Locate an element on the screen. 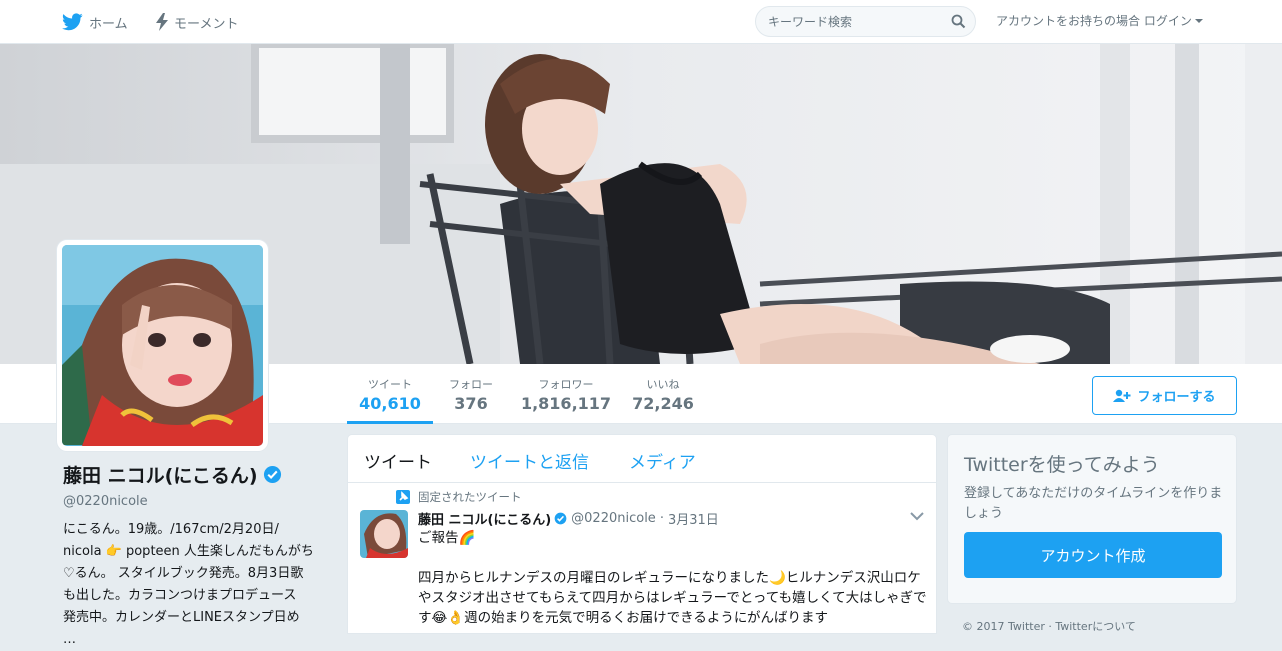 The height and width of the screenshot is (651, 1282). profile-avatar is located at coordinates (162, 345).